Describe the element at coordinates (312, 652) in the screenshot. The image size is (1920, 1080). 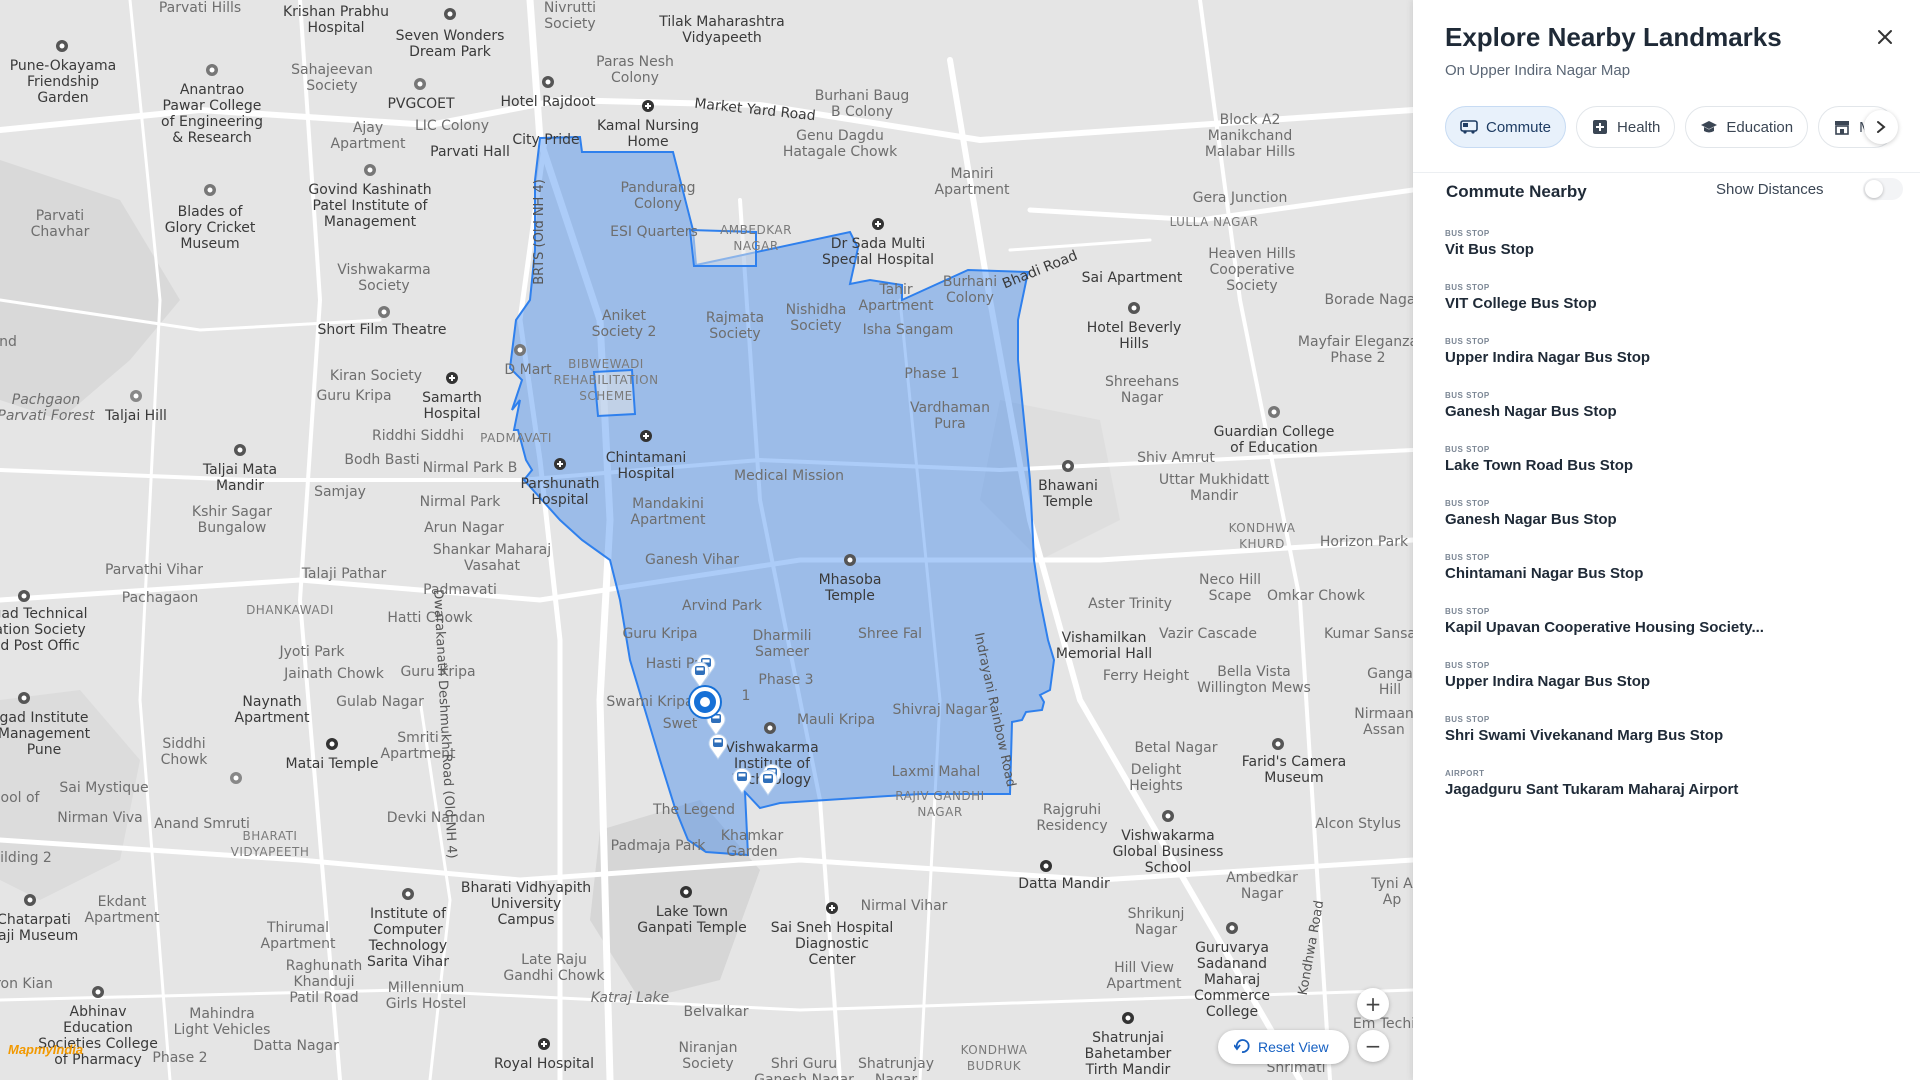
I see `map-label: Jyoti Park` at that location.